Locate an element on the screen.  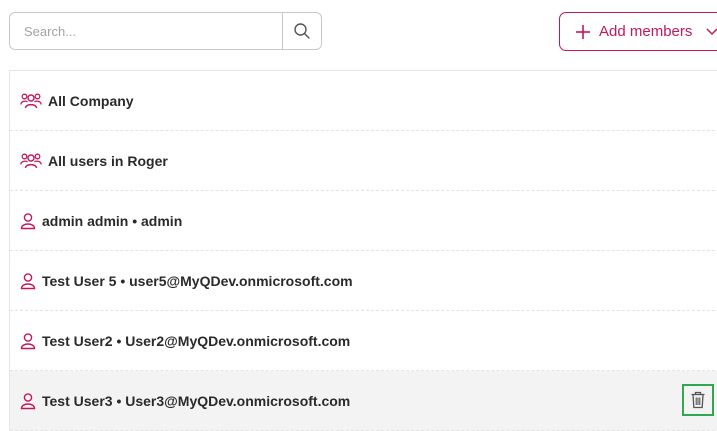
member-label: All Company is located at coordinates (91, 100).